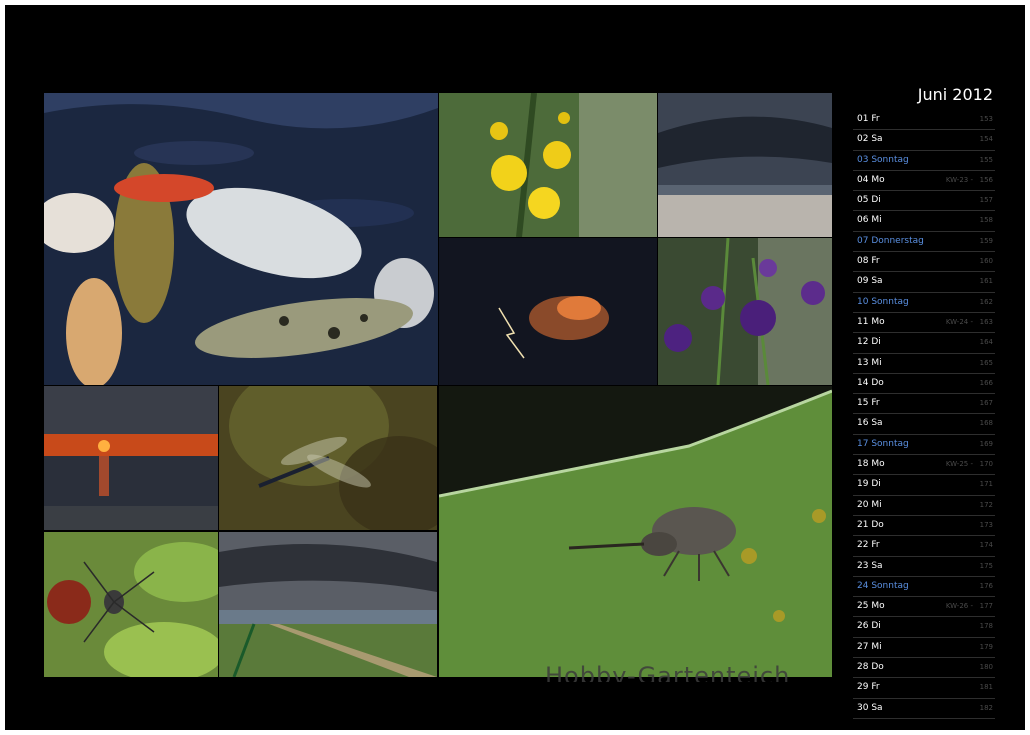 This screenshot has width=1030, height=735. I want to click on day-row: 08 Fr 160, so click(924, 262).